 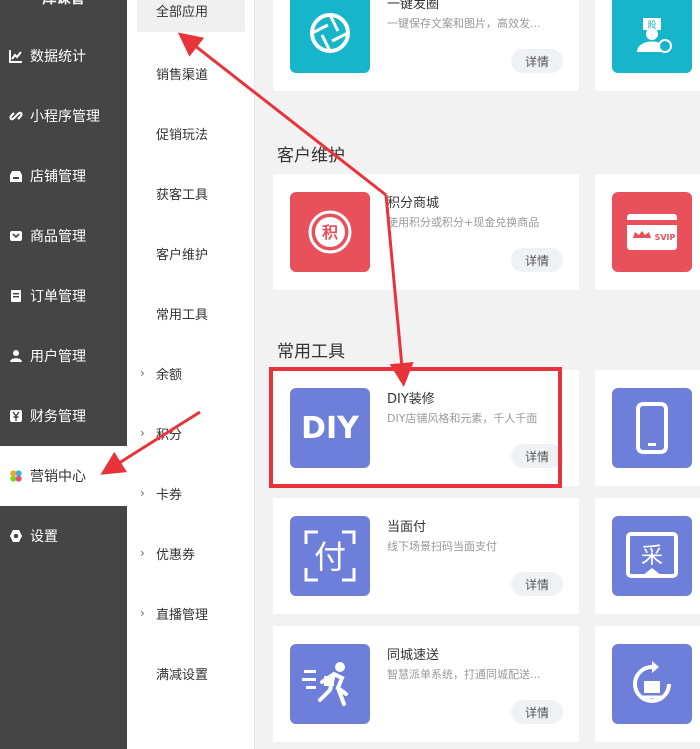 I want to click on app-card-partial: 股, so click(x=647, y=45).